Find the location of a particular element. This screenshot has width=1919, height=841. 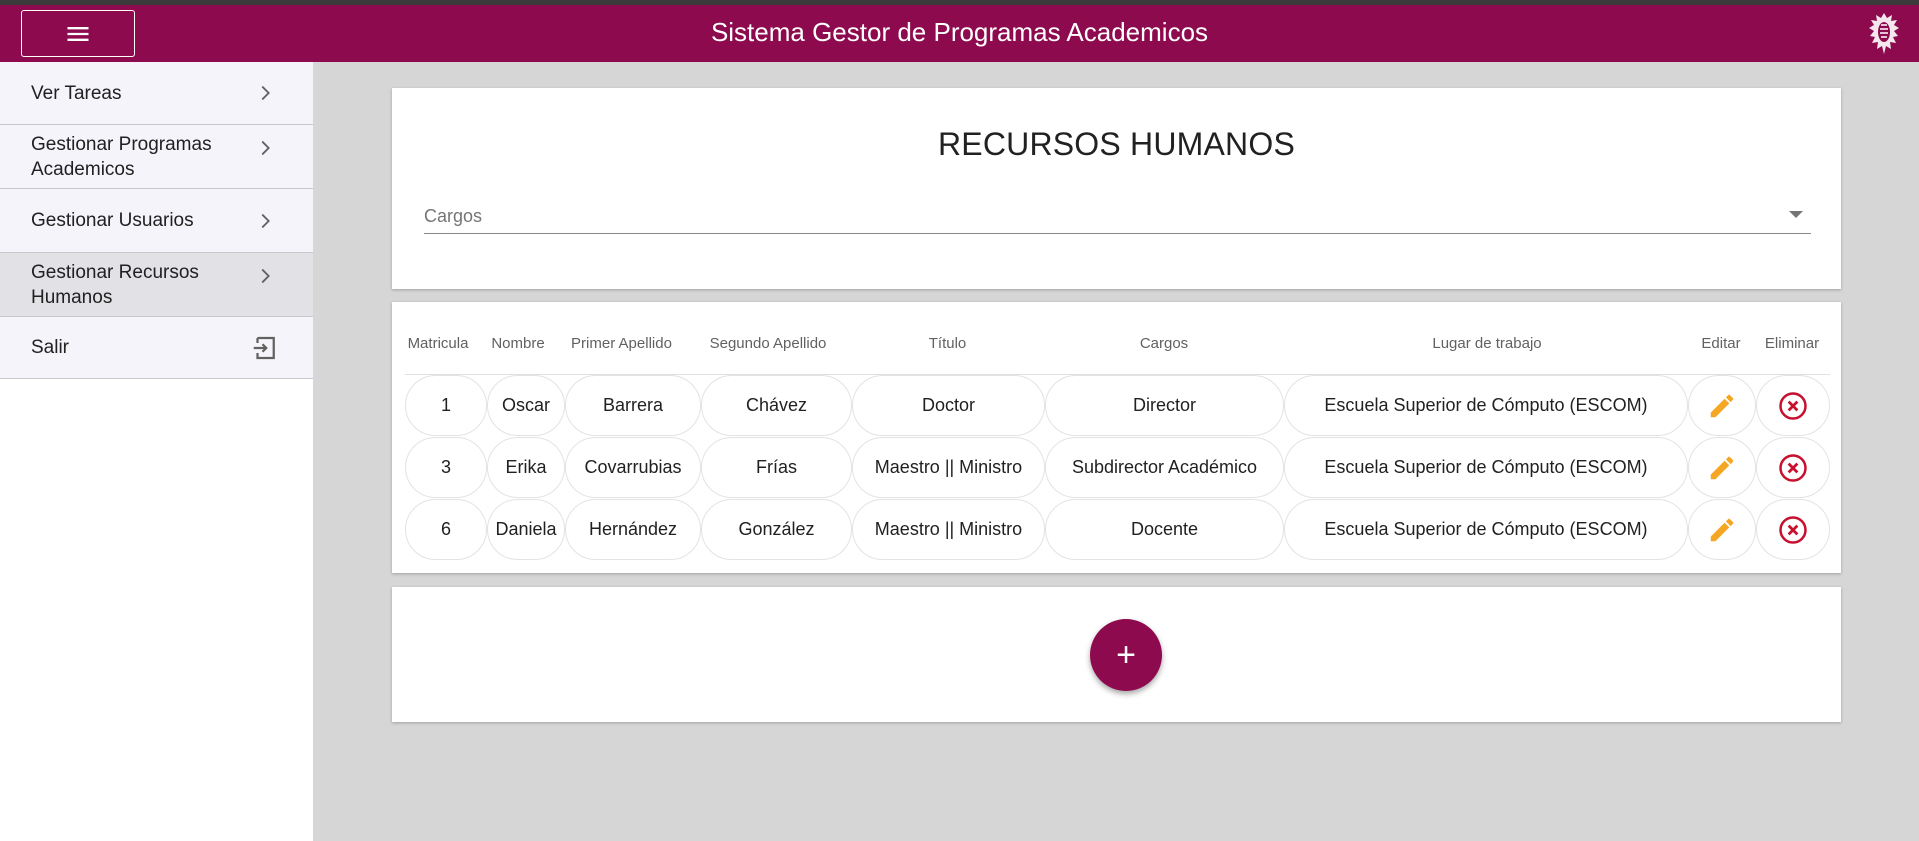

cargos-select-placeholder: Cargos is located at coordinates (453, 216).